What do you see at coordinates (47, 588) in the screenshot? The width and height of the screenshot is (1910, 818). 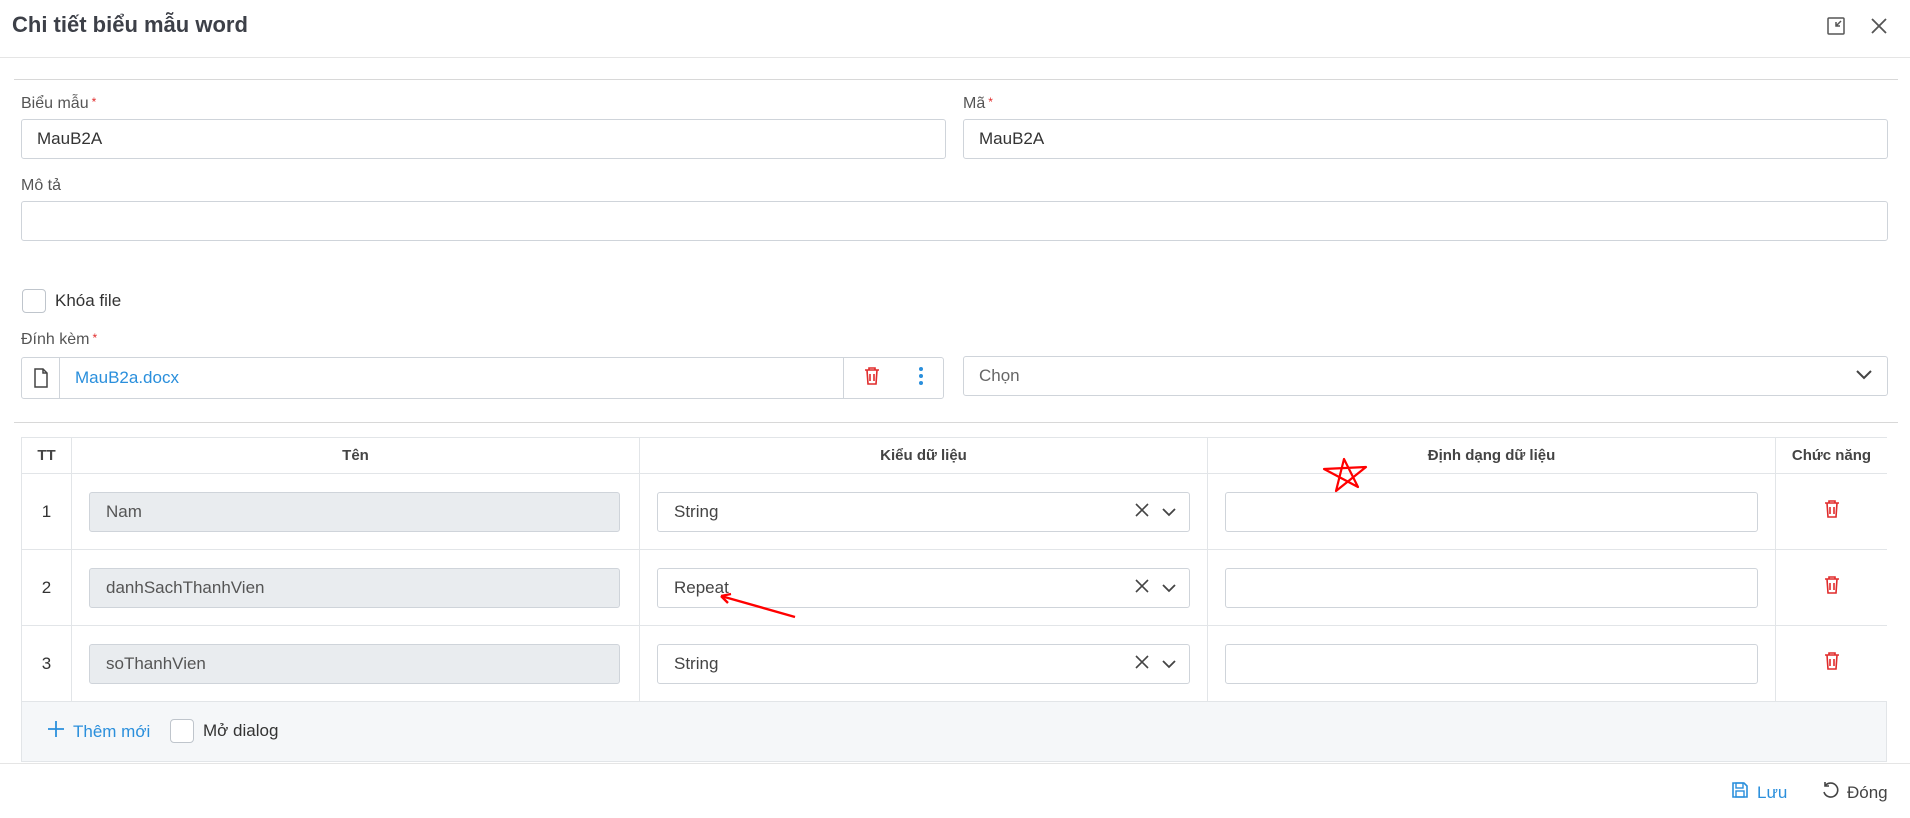 I see `row-index: 2` at bounding box center [47, 588].